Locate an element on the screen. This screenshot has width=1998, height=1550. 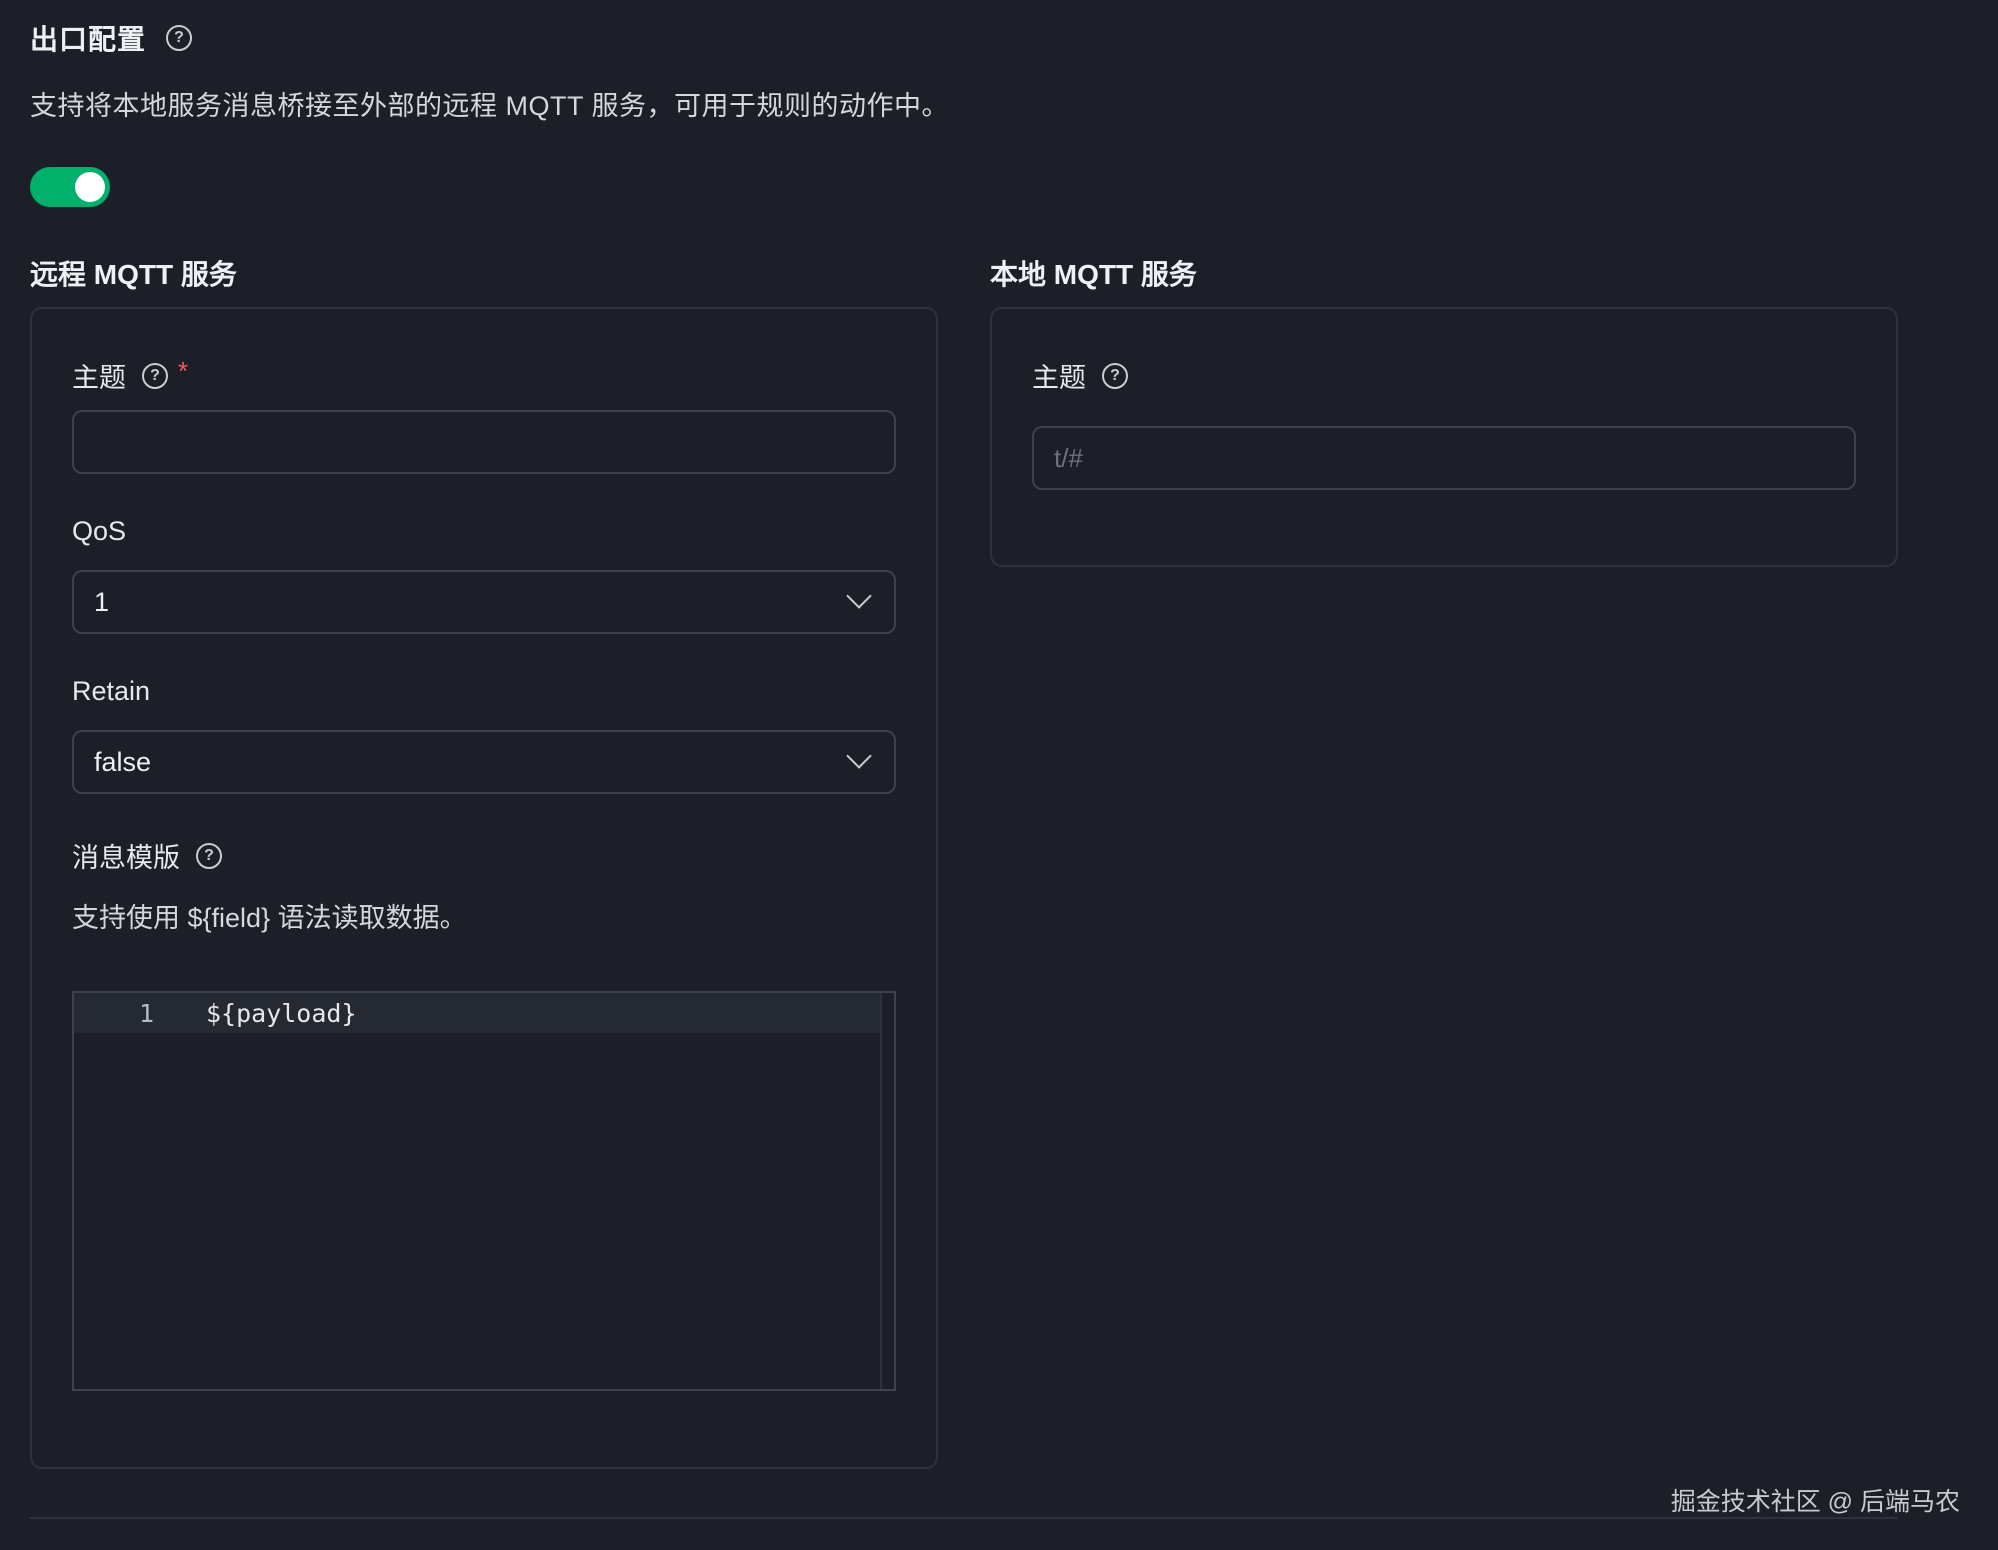
required-mark: * is located at coordinates (183, 371).